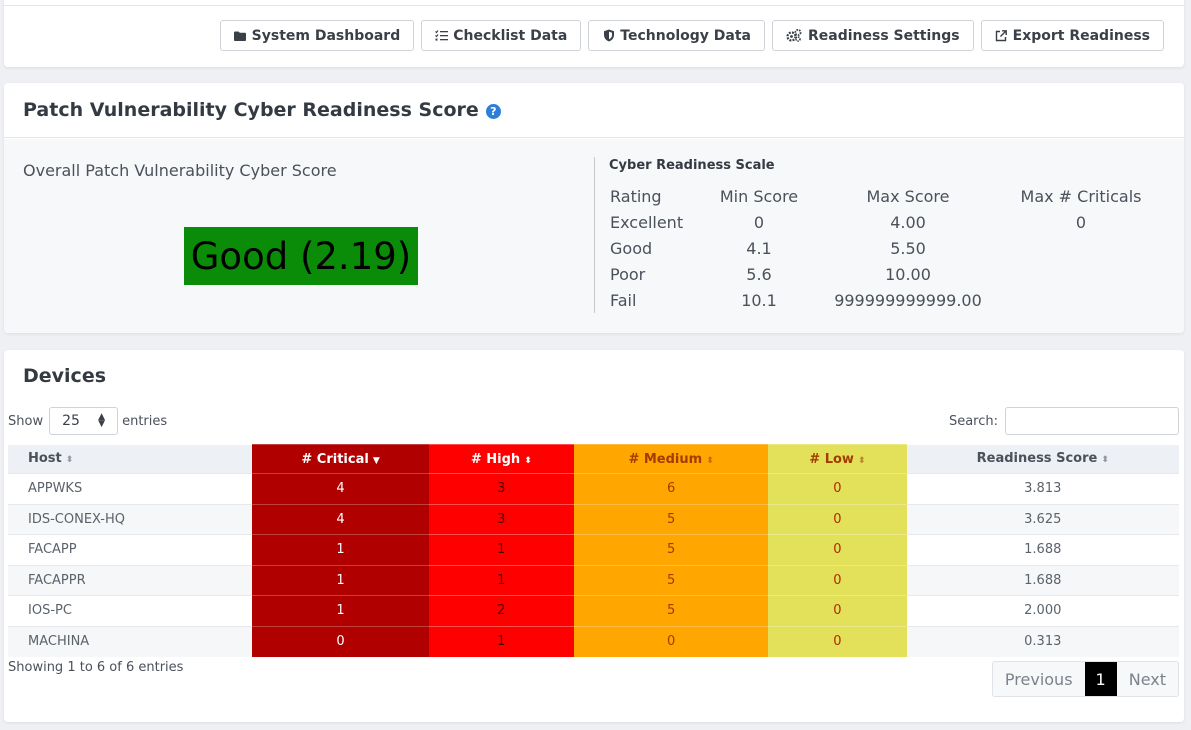 This screenshot has width=1191, height=730. Describe the element at coordinates (1038, 679) in the screenshot. I see `previous-button: Previous` at that location.